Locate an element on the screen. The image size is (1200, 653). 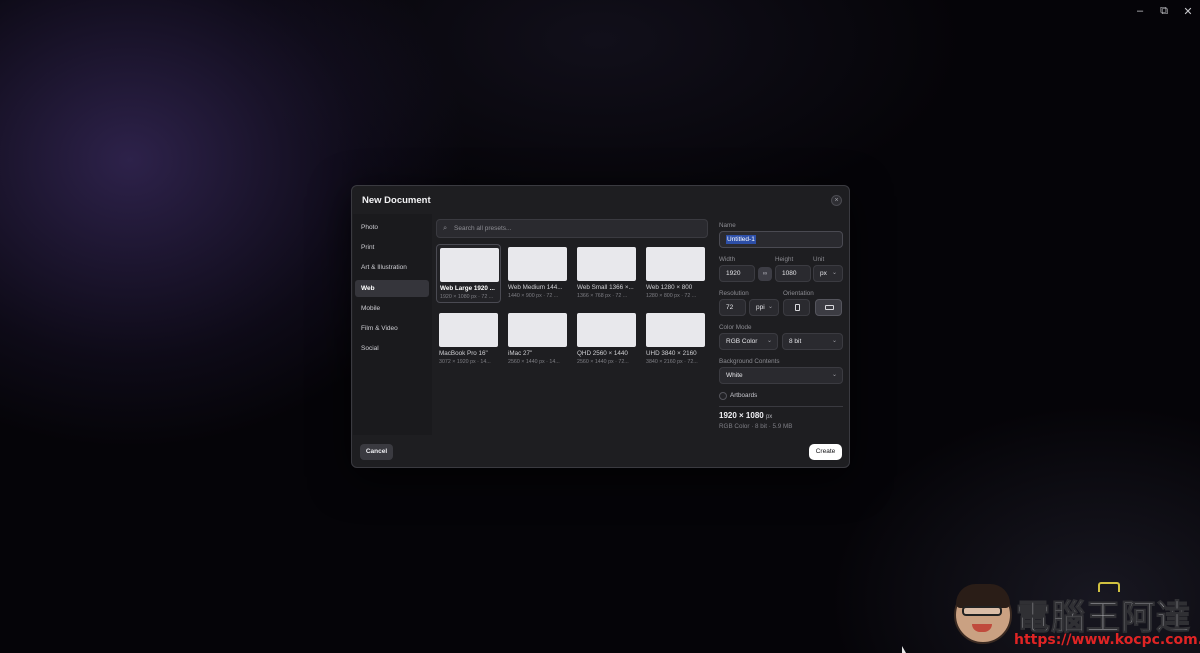
watermark-url: https://www.kocpc.com.tw/ is located at coordinates (1107, 640).